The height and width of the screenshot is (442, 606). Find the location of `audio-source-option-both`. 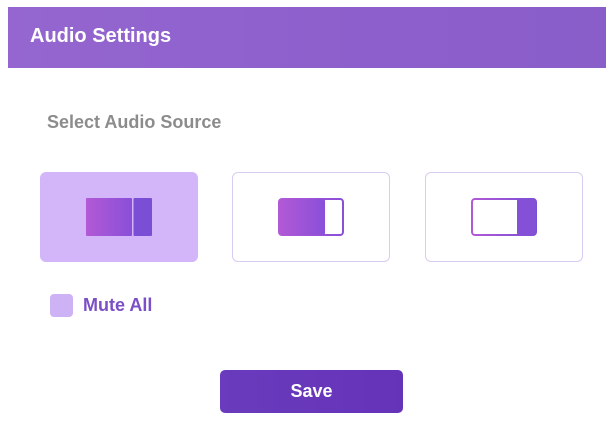

audio-source-option-both is located at coordinates (119, 217).